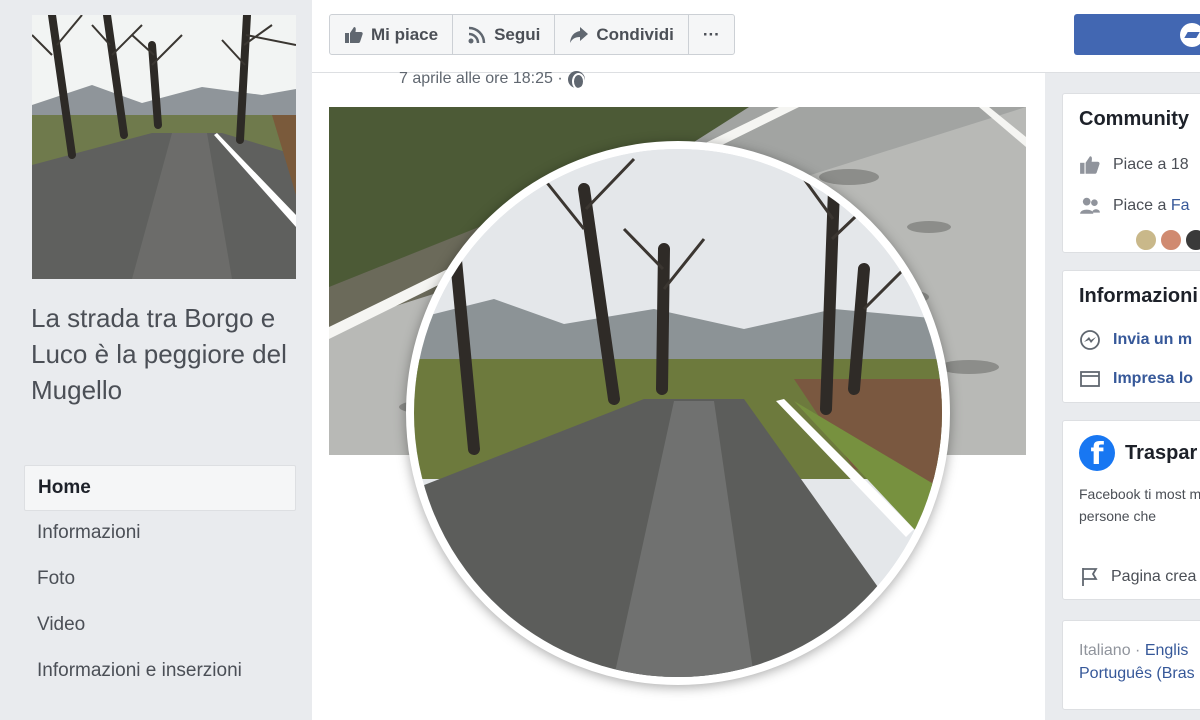  I want to click on nav-item-home: Home, so click(160, 488).